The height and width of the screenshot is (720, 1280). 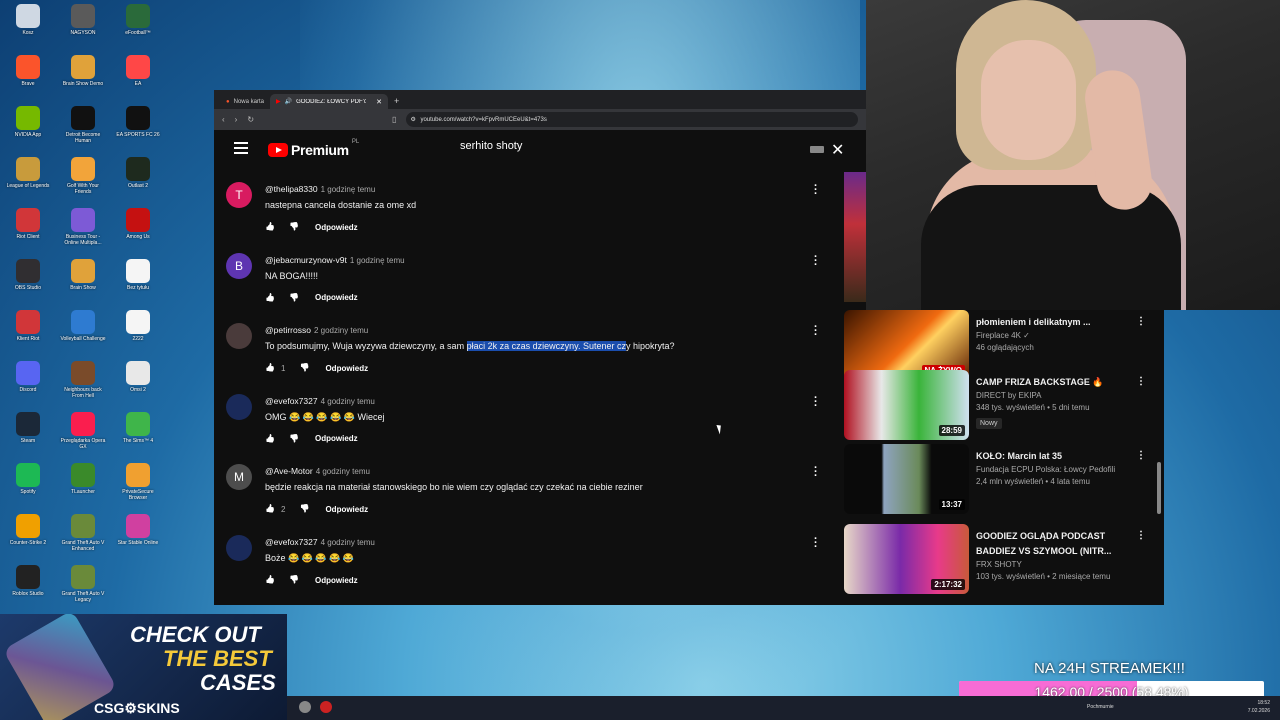 I want to click on comment-author: @Ave-Motor, so click(x=289, y=471).